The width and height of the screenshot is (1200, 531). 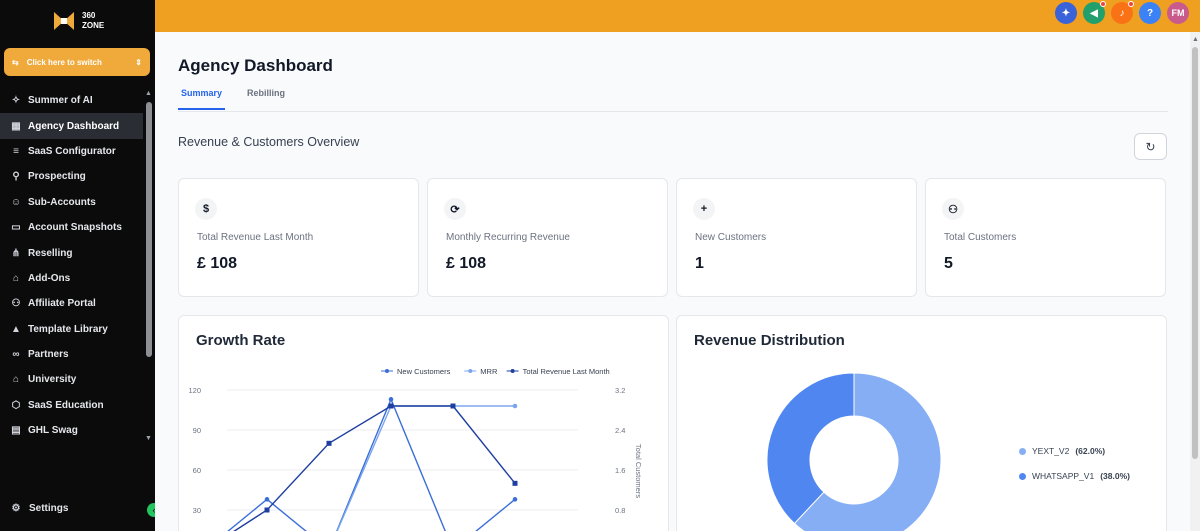 I want to click on sidebar-item-saas-education: ⬡ SaaS Education, so click(x=71, y=405).